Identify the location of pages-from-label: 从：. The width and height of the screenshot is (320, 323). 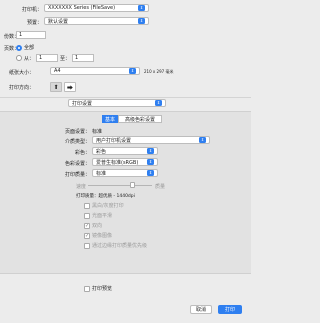
(29, 58).